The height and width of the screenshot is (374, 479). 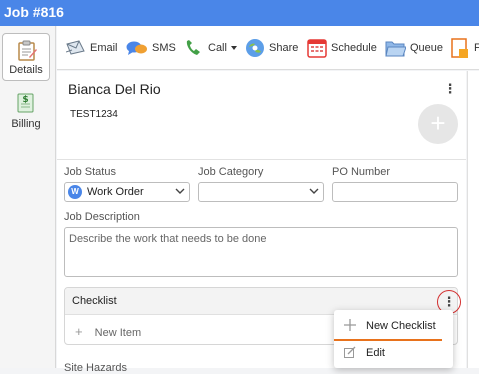 I want to click on po-number-input, so click(x=395, y=192).